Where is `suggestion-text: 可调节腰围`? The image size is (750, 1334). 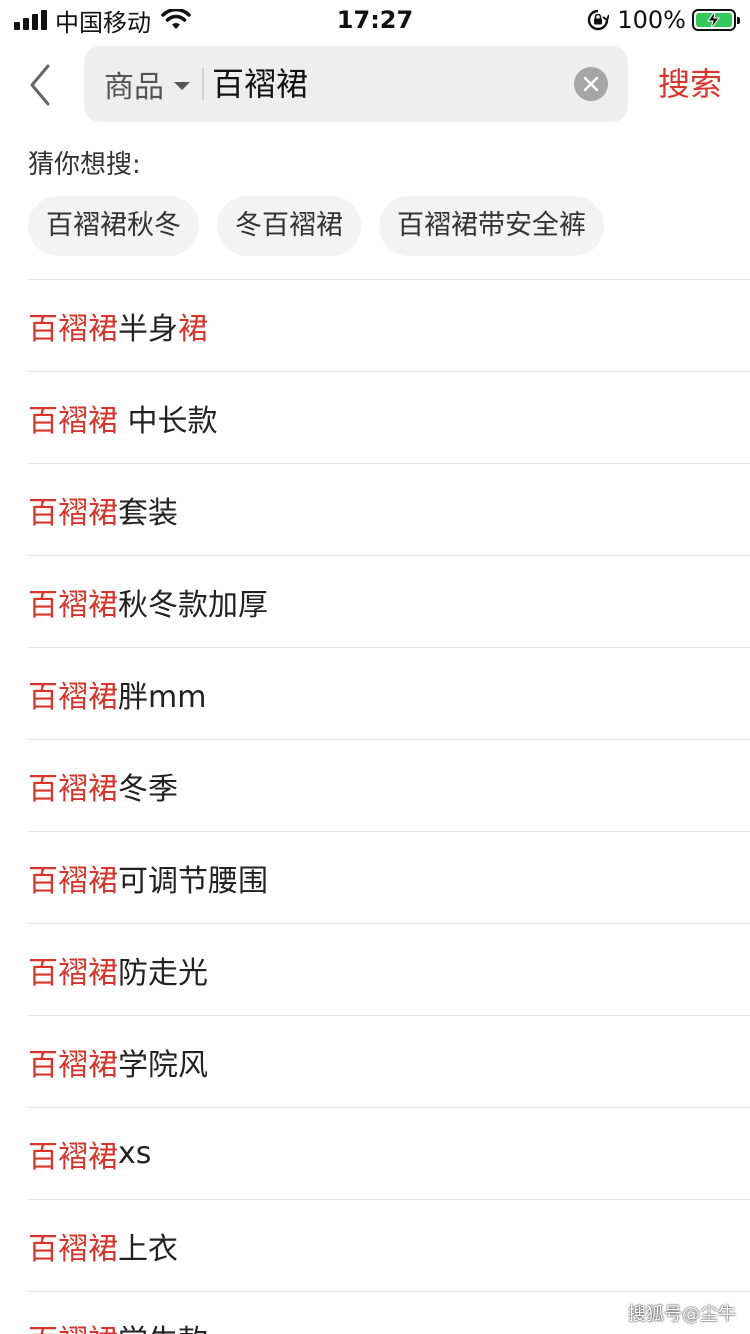
suggestion-text: 可调节腰围 is located at coordinates (193, 881).